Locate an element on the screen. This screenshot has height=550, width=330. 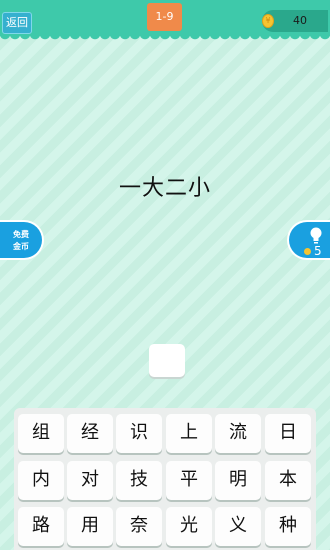
char-key: 光 is located at coordinates (189, 526).